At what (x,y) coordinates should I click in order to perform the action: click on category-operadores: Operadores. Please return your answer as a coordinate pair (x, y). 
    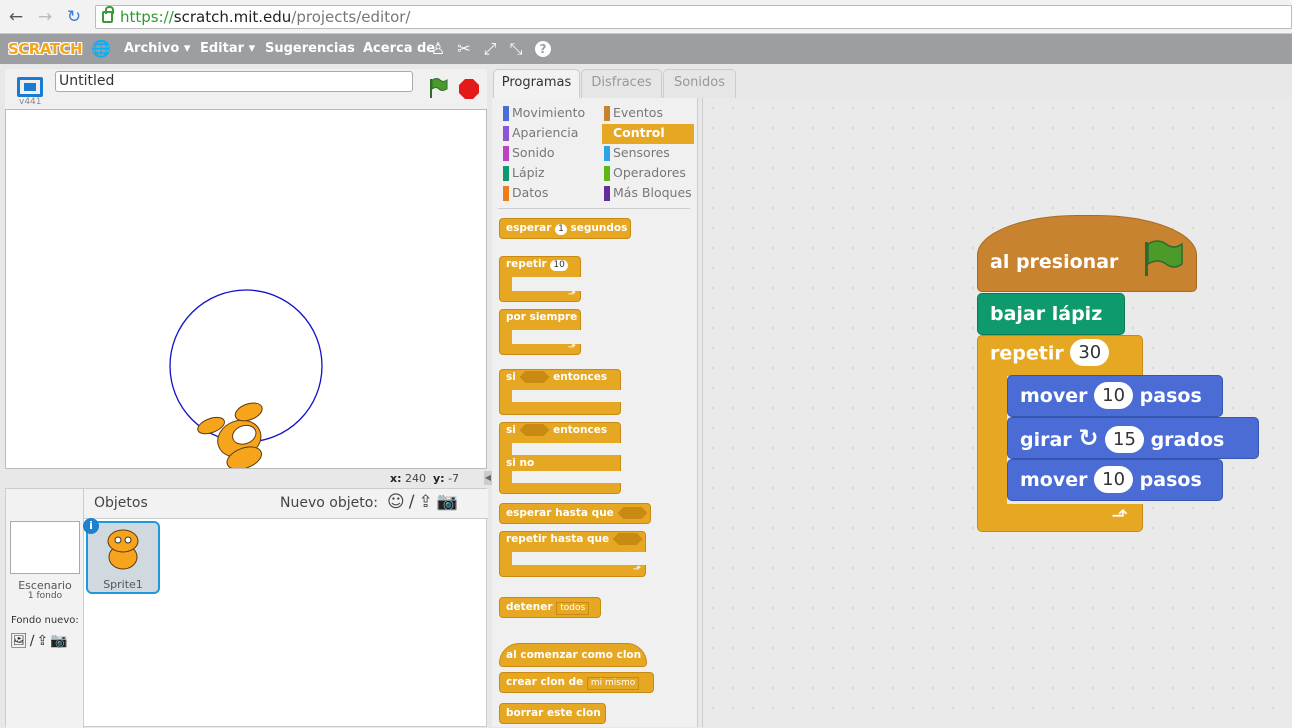
    Looking at the image, I should click on (648, 174).